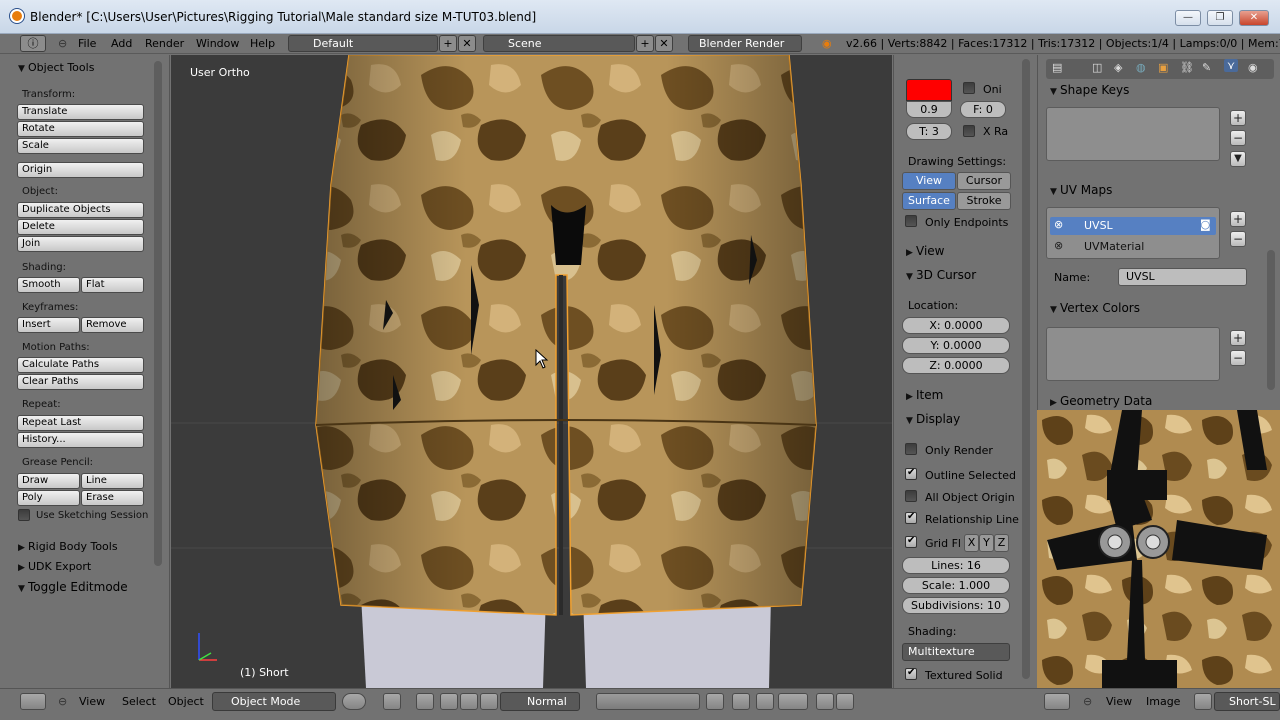  Describe the element at coordinates (1206, 67) in the screenshot. I see `modifiers-tab-icon: ✎` at that location.